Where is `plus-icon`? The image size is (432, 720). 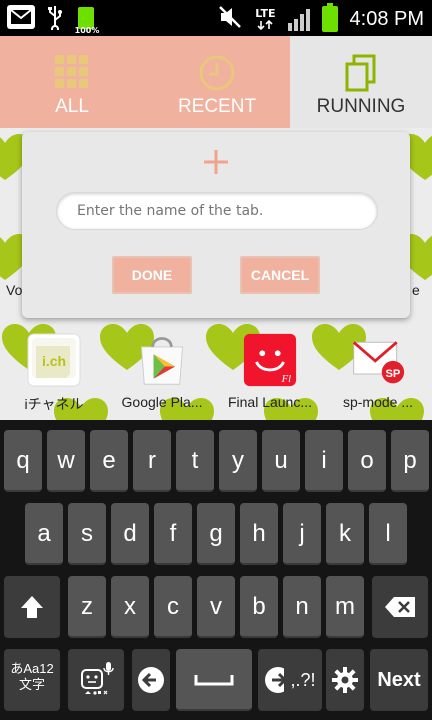 plus-icon is located at coordinates (216, 165).